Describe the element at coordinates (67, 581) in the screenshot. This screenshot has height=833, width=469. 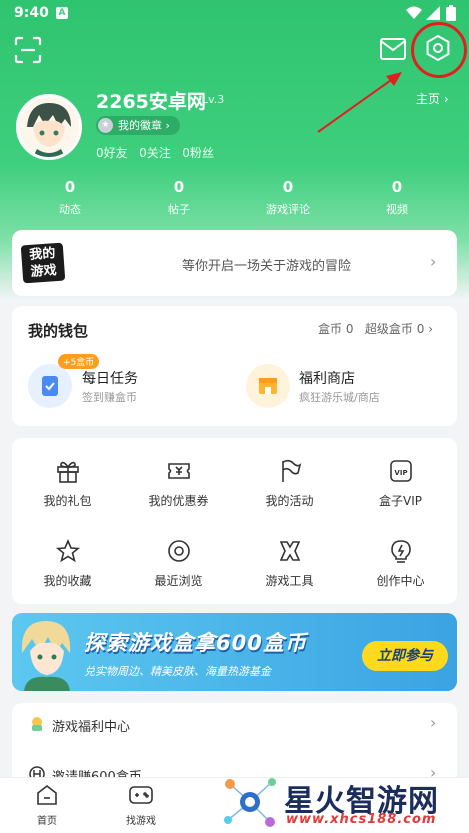
I see `grid-label: 我的收藏` at that location.